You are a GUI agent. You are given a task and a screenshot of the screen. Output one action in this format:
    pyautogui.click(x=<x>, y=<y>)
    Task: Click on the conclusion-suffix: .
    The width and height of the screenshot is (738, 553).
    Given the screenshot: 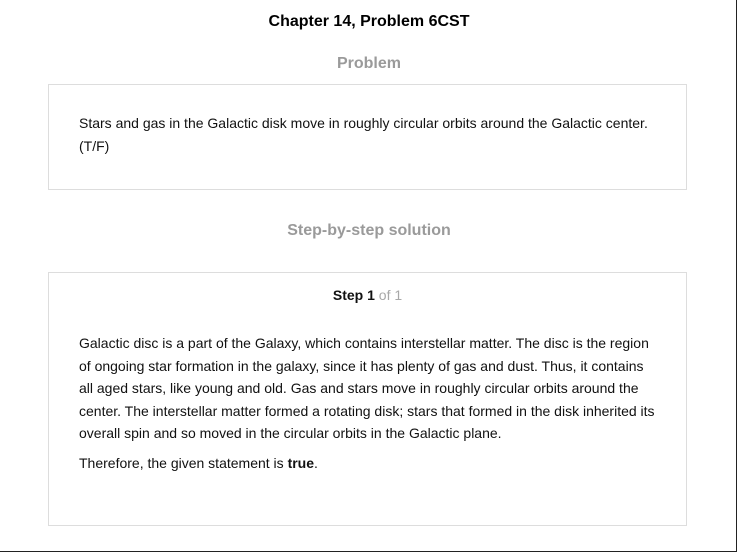 What is the action you would take?
    pyautogui.click(x=316, y=463)
    